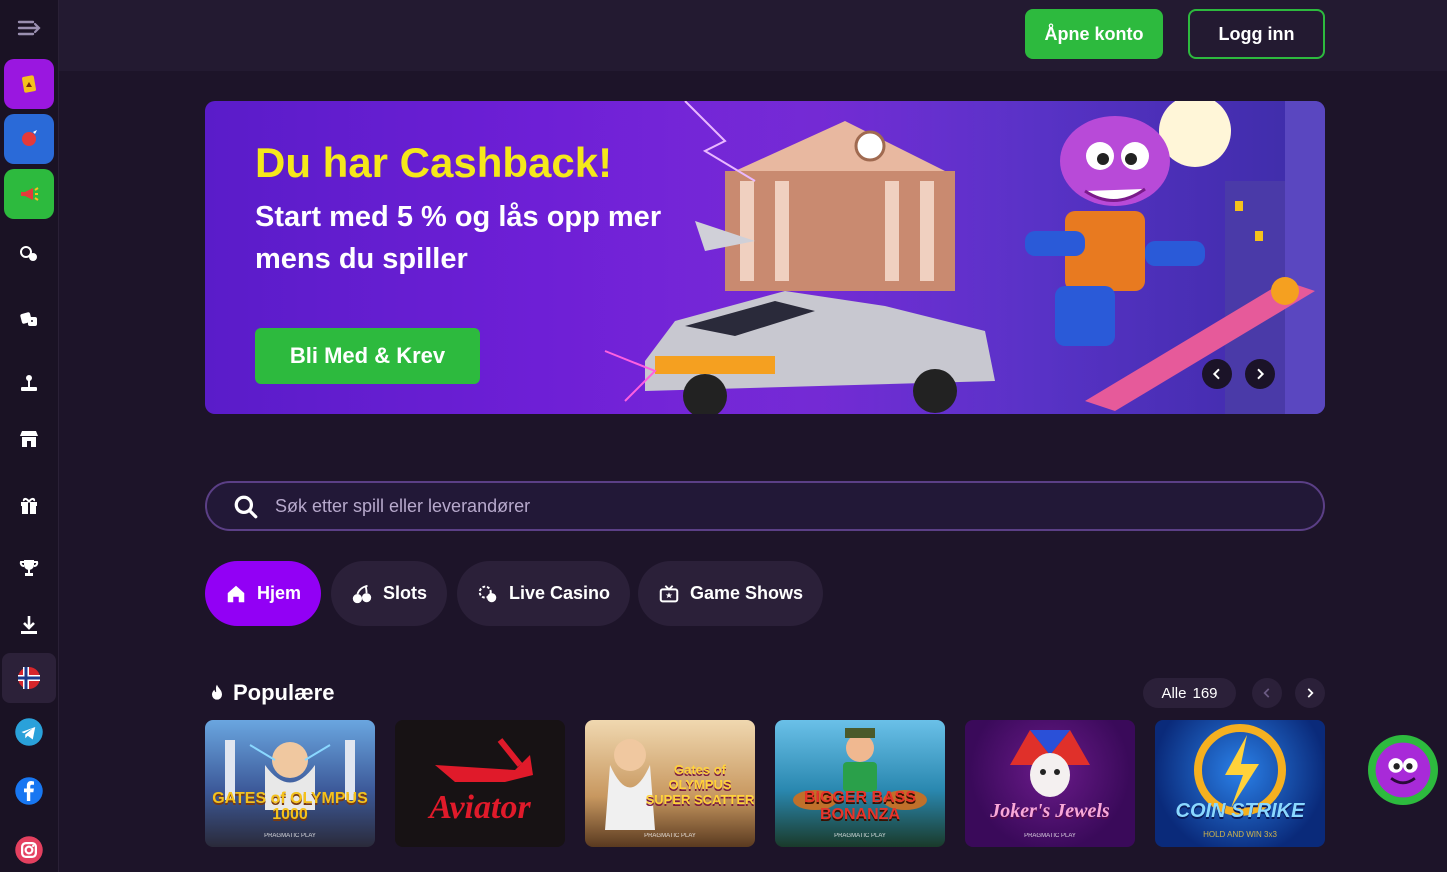 The image size is (1447, 872). I want to click on chat-support-button, so click(1403, 770).